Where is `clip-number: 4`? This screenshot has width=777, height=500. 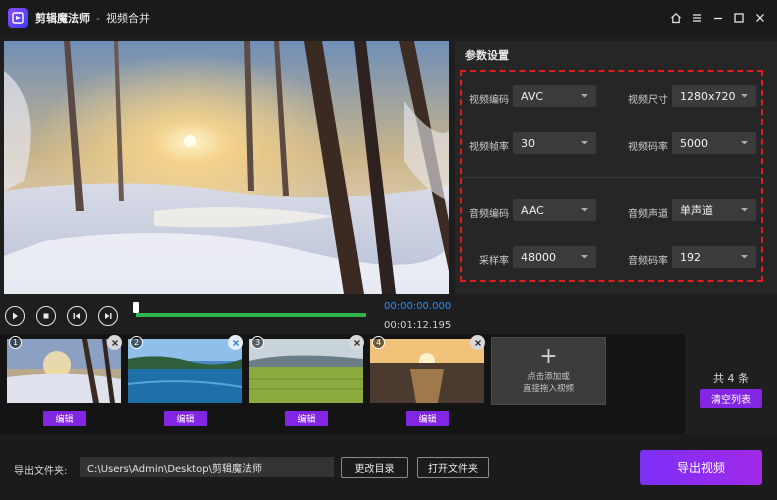 clip-number: 4 is located at coordinates (378, 342).